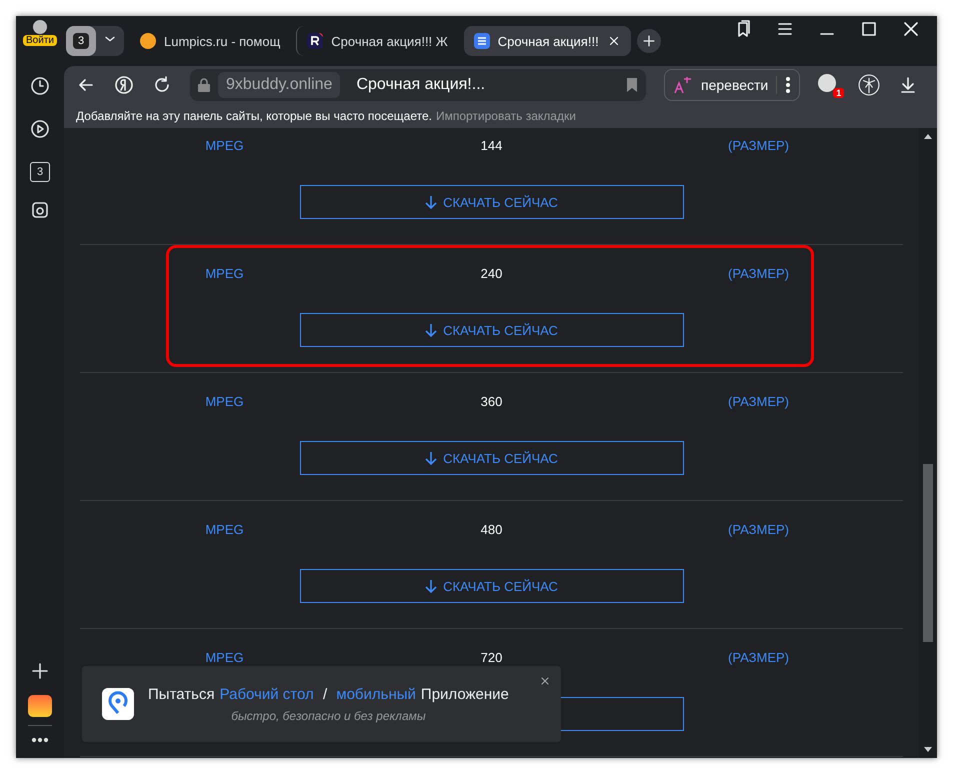 This screenshot has width=953, height=775. I want to click on bookmark-icon, so click(632, 85).